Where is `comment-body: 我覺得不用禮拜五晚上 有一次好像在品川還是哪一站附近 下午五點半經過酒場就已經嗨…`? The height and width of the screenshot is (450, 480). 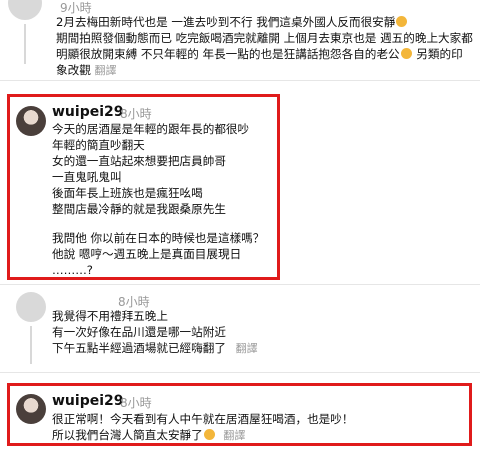 comment-body: 我覺得不用禮拜五晚上 有一次好像在品川還是哪一站附近 下午五點半經過酒場就已經嗨… is located at coordinates (155, 332).